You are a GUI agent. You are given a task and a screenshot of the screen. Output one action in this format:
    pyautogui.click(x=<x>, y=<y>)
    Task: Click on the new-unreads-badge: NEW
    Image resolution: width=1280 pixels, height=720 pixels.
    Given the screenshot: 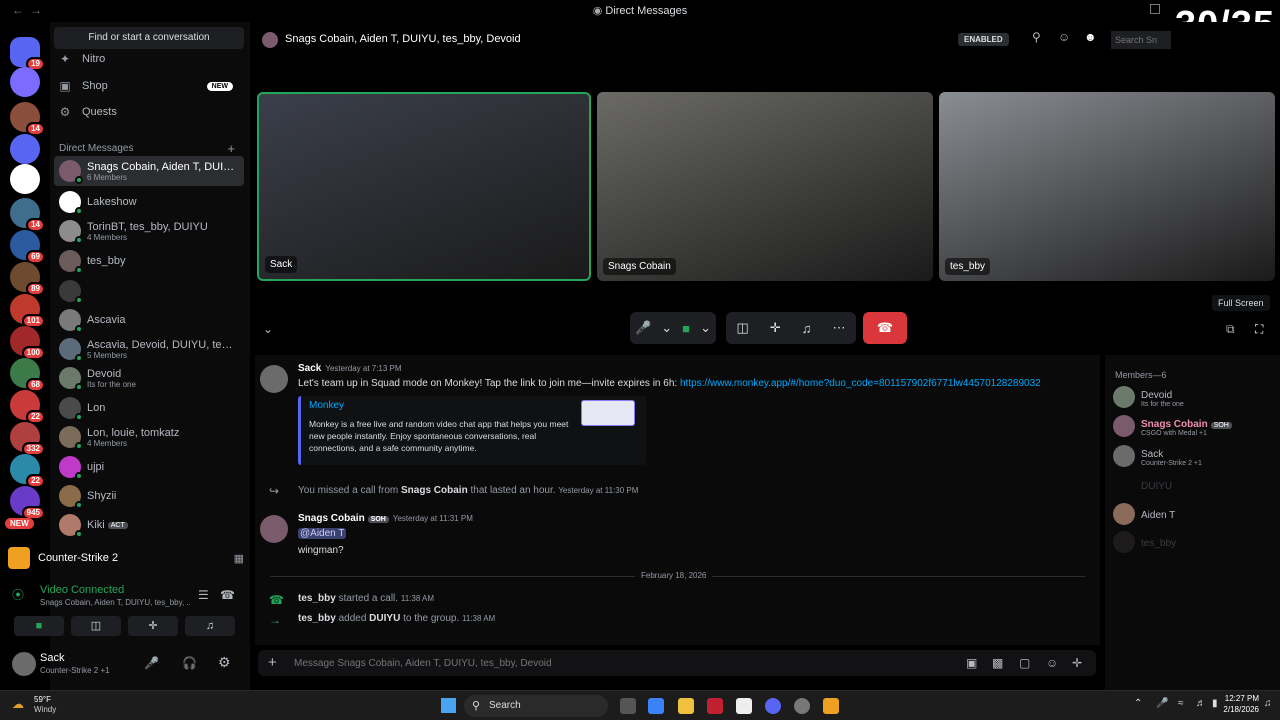 What is the action you would take?
    pyautogui.click(x=19, y=523)
    